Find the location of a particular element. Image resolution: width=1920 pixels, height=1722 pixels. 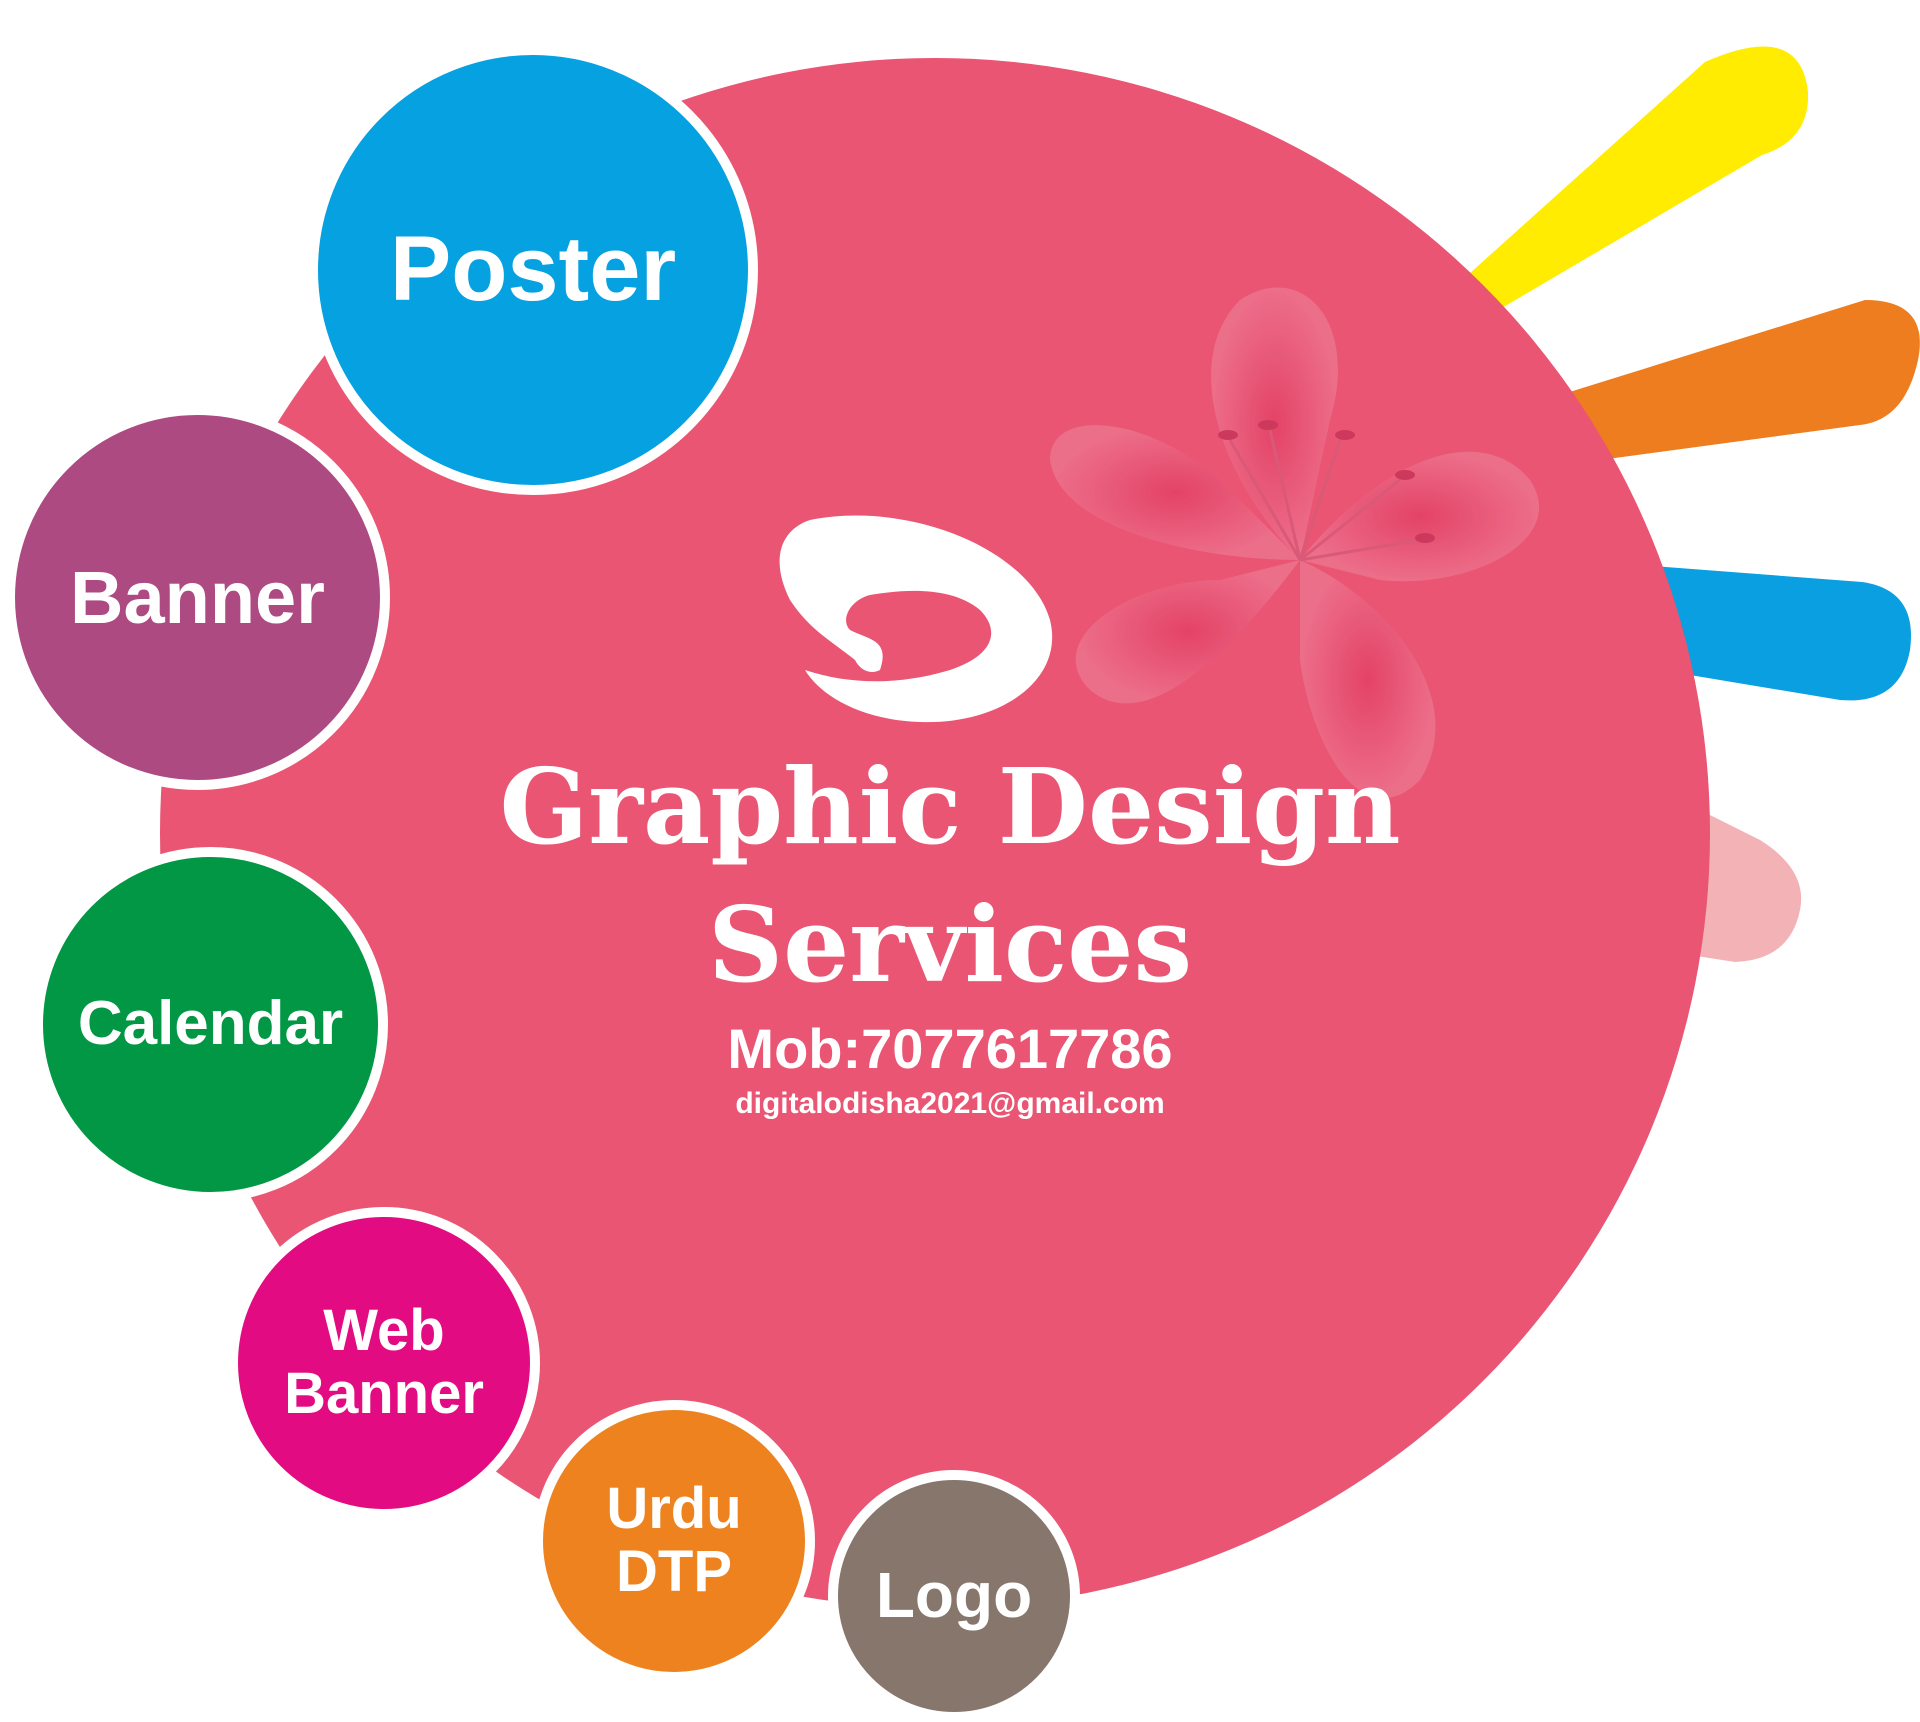

mobile-number: Mob:7077617786 is located at coordinates (950, 1048).